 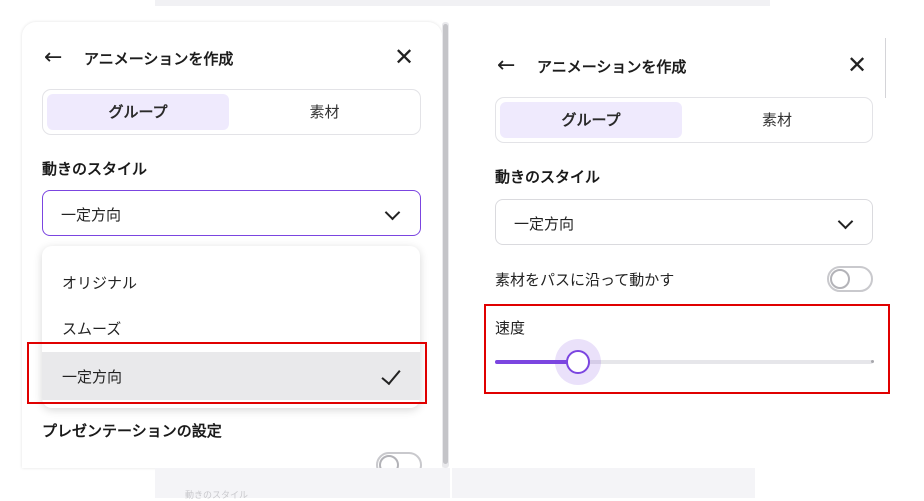 I want to click on divider, so click(x=451, y=483).